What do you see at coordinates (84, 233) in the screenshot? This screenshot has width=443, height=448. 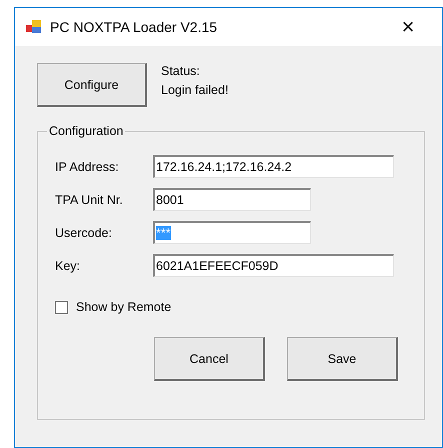 I see `field-label: Usercode:` at bounding box center [84, 233].